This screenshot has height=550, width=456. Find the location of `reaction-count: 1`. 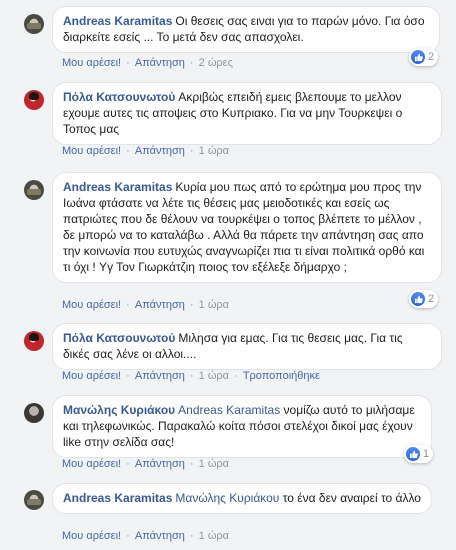

reaction-count: 1 is located at coordinates (419, 454).